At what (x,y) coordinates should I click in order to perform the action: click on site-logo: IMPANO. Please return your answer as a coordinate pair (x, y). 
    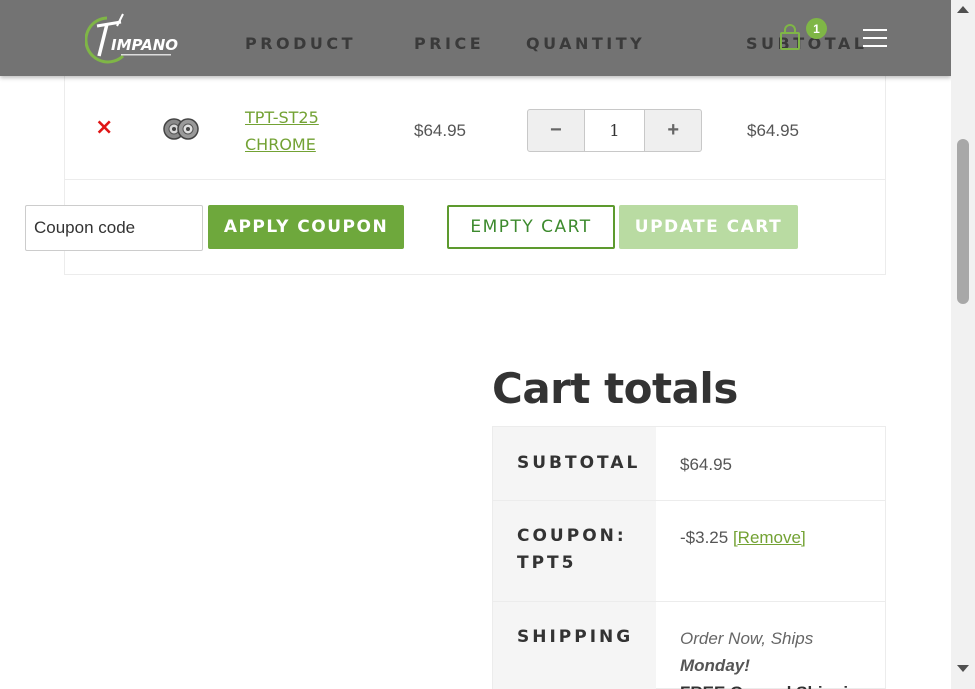
    Looking at the image, I should click on (132, 38).